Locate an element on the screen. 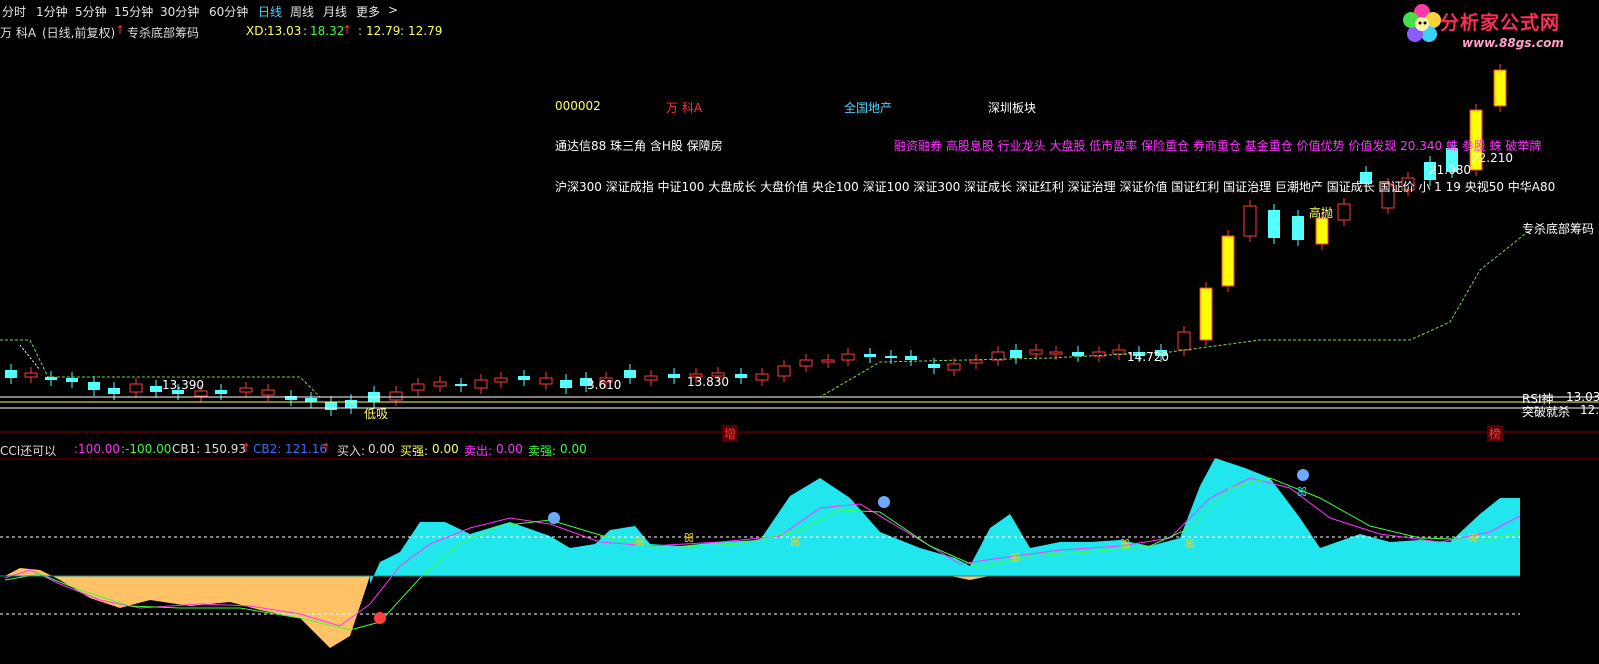  formula-tag: 专杀底部筹码 is located at coordinates (1558, 229).